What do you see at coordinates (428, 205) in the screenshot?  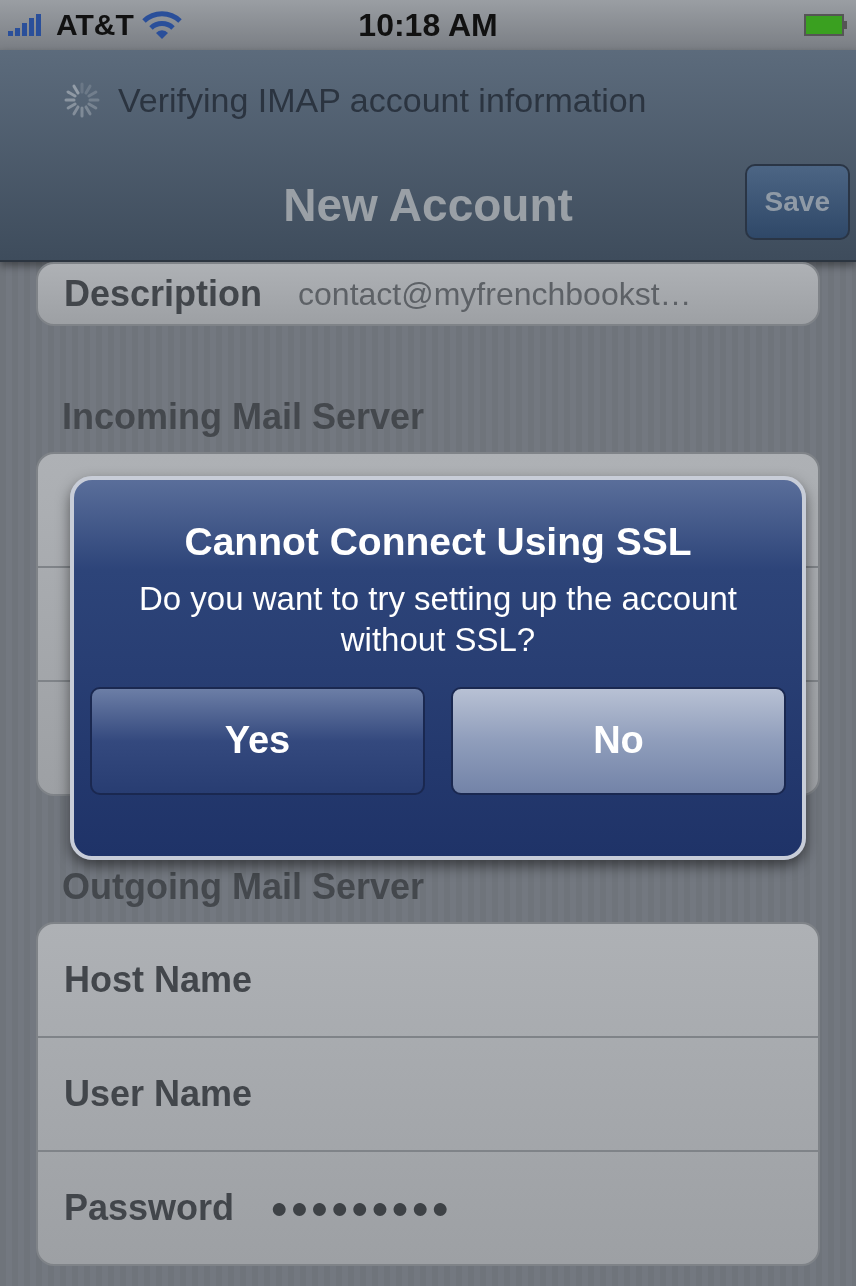 I see `screen-title: New Account` at bounding box center [428, 205].